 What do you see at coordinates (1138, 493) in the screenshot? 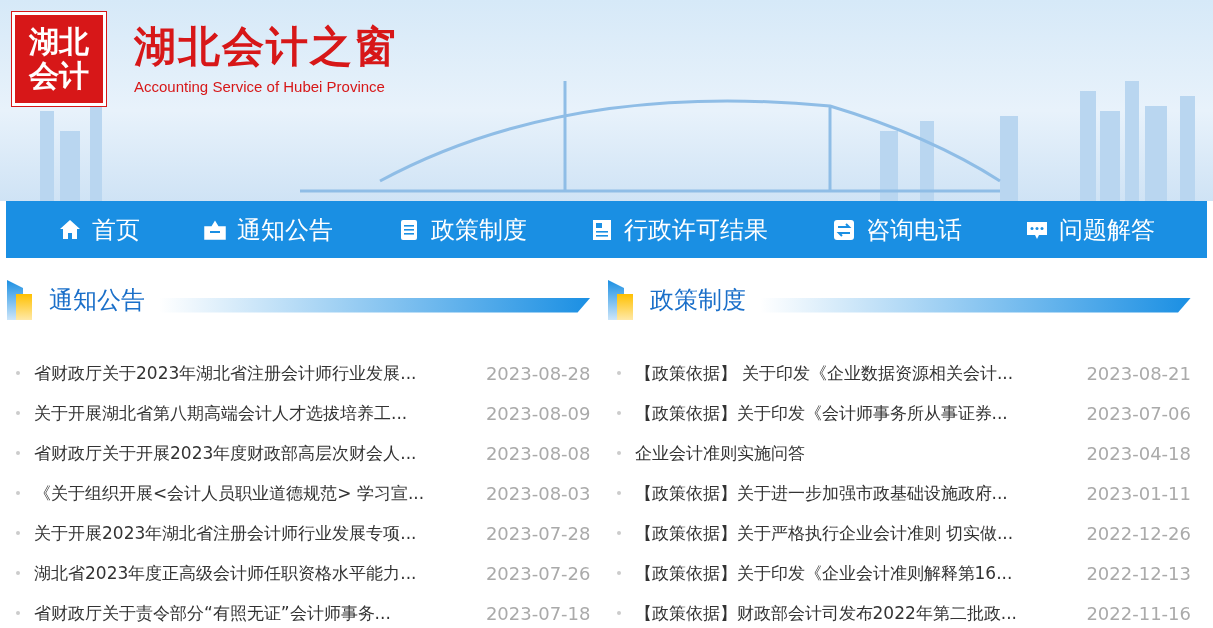
I see `news-date: 2023-01-11` at bounding box center [1138, 493].